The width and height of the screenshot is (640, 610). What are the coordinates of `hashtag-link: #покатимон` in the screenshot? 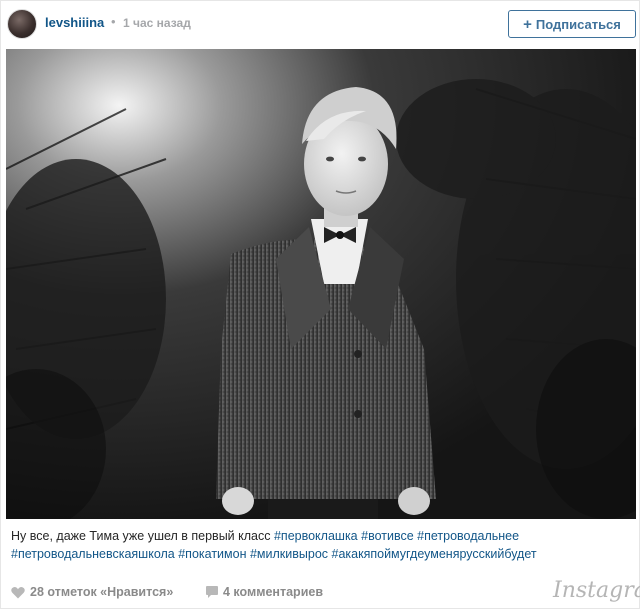 It's located at (212, 554).